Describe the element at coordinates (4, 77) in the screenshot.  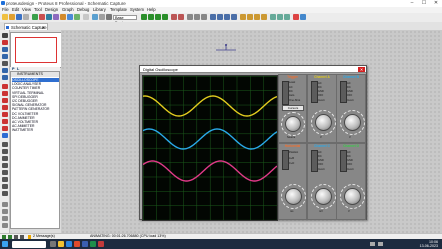
I see `subcircuit-icon` at that location.